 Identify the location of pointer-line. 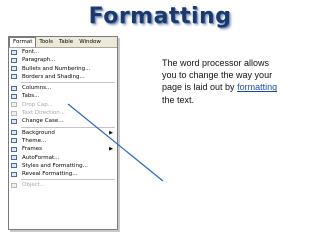
(115, 142).